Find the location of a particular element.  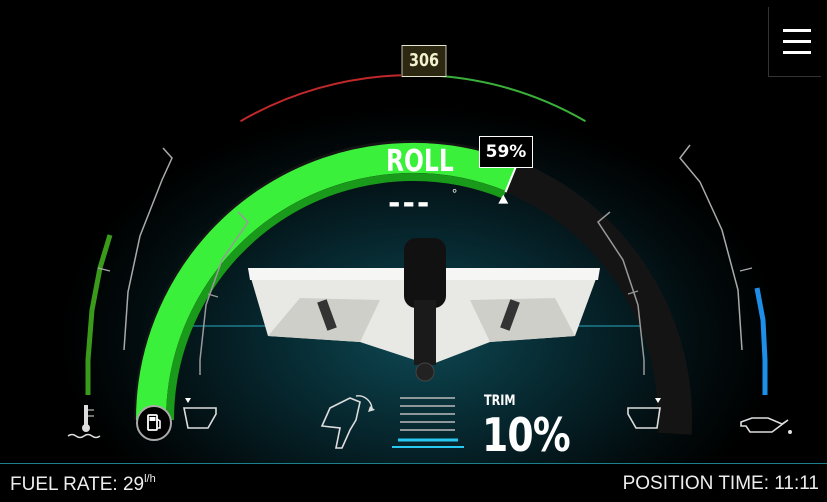

throttle-percent-readout: 59% is located at coordinates (506, 152).